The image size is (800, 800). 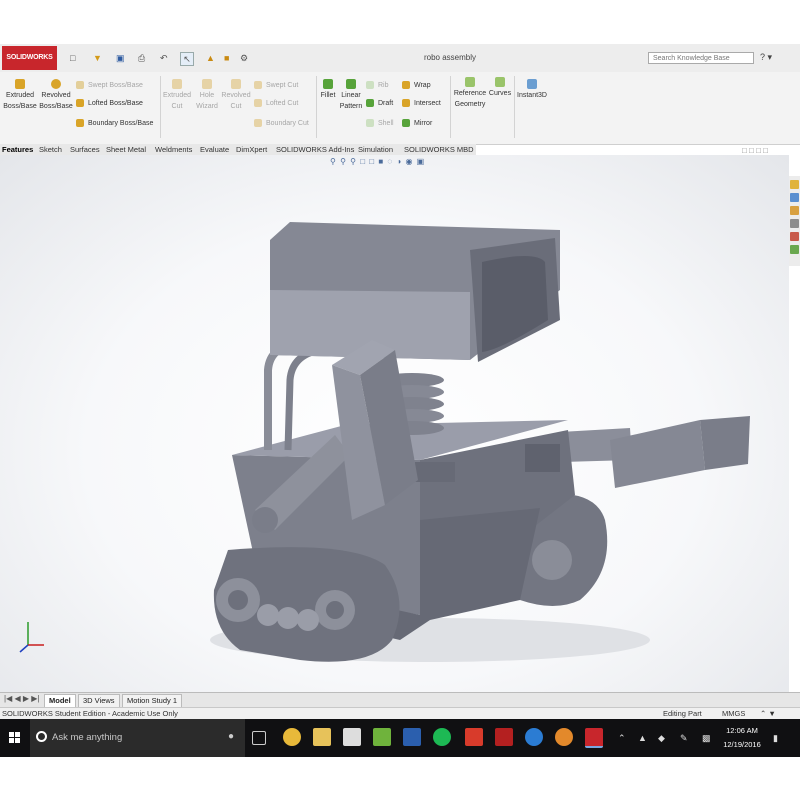 I want to click on open-icon: ▼, so click(x=97, y=58).